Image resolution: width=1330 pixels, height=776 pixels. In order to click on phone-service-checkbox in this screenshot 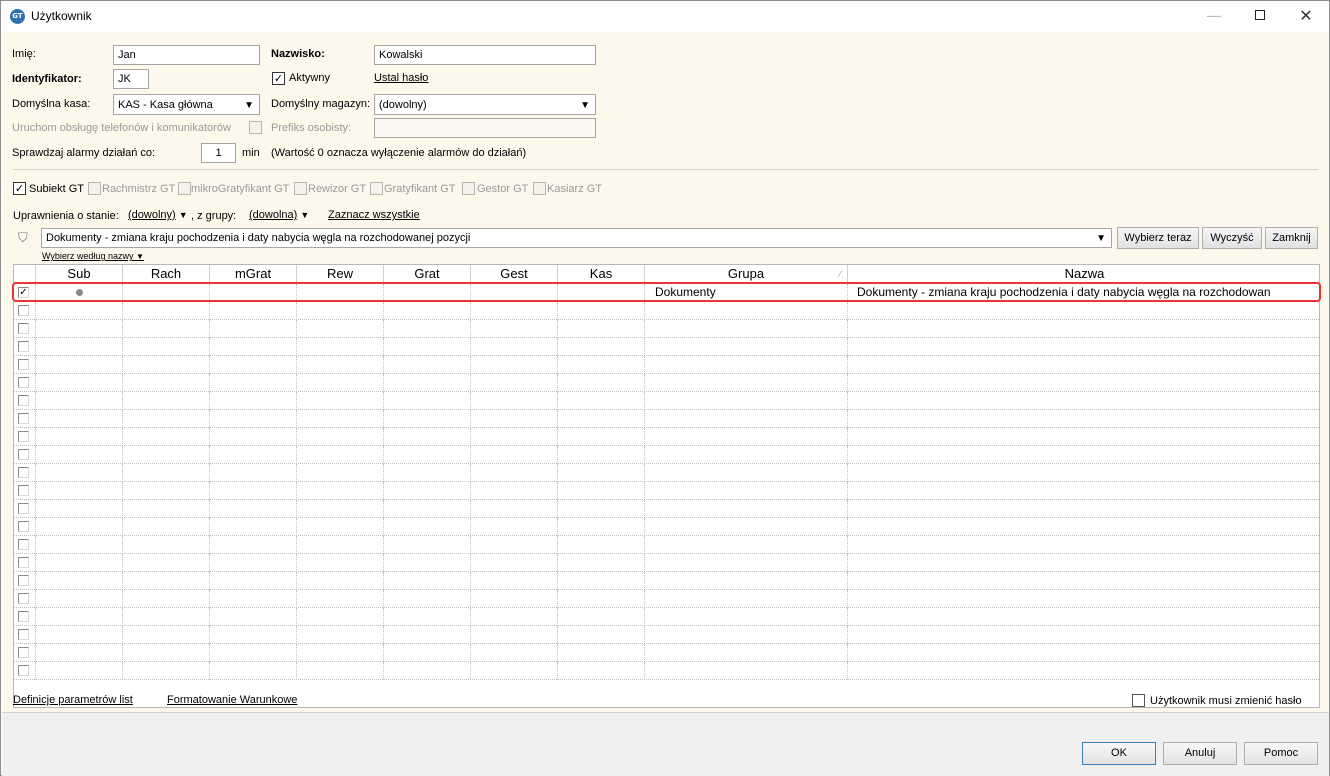, I will do `click(255, 127)`.